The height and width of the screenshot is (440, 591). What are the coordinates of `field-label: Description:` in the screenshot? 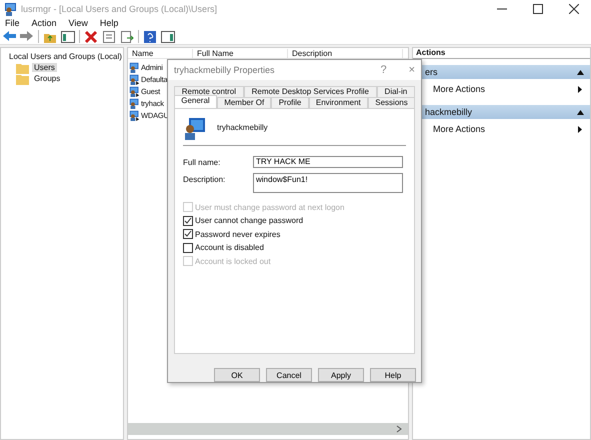 It's located at (204, 179).